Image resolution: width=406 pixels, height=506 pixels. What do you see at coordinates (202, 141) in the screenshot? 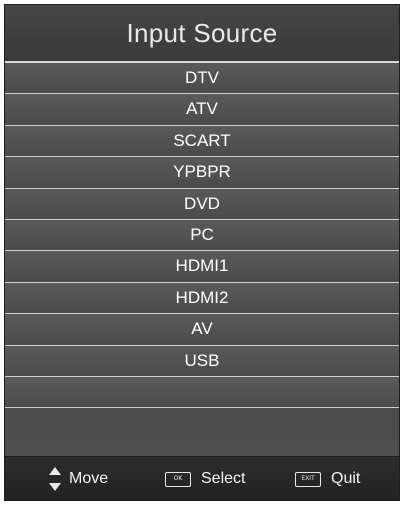
I see `source-item-scart: SCART` at bounding box center [202, 141].